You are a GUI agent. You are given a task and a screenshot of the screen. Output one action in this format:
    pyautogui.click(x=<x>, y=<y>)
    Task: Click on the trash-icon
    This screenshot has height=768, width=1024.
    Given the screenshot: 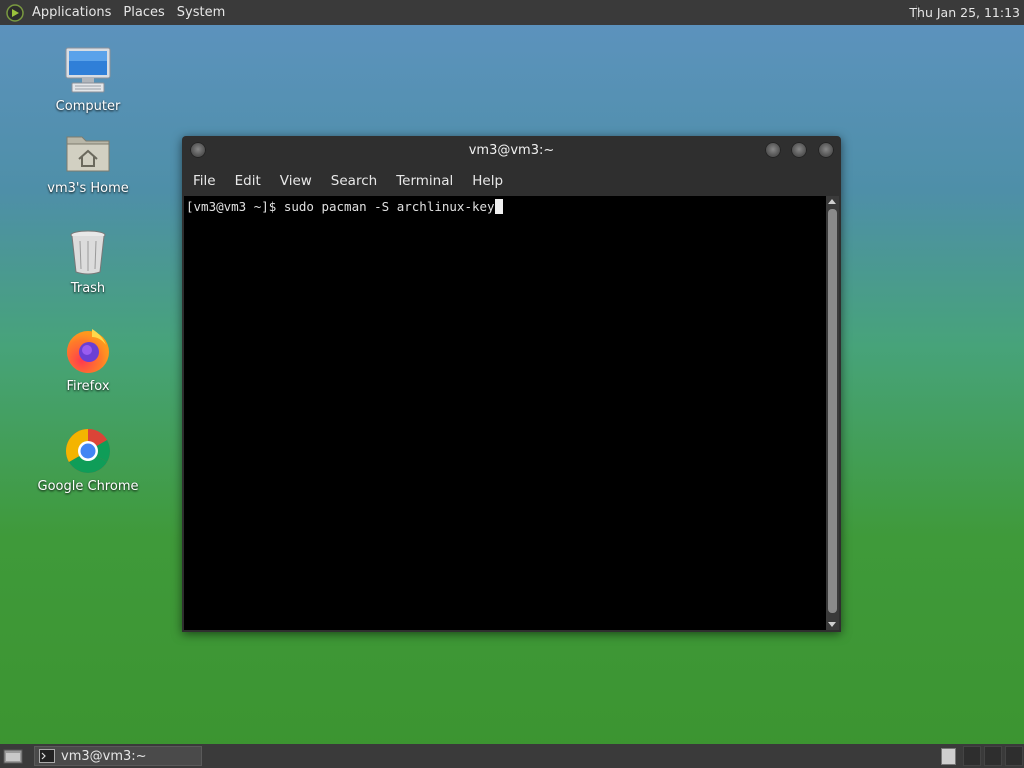 What is the action you would take?
    pyautogui.click(x=88, y=253)
    